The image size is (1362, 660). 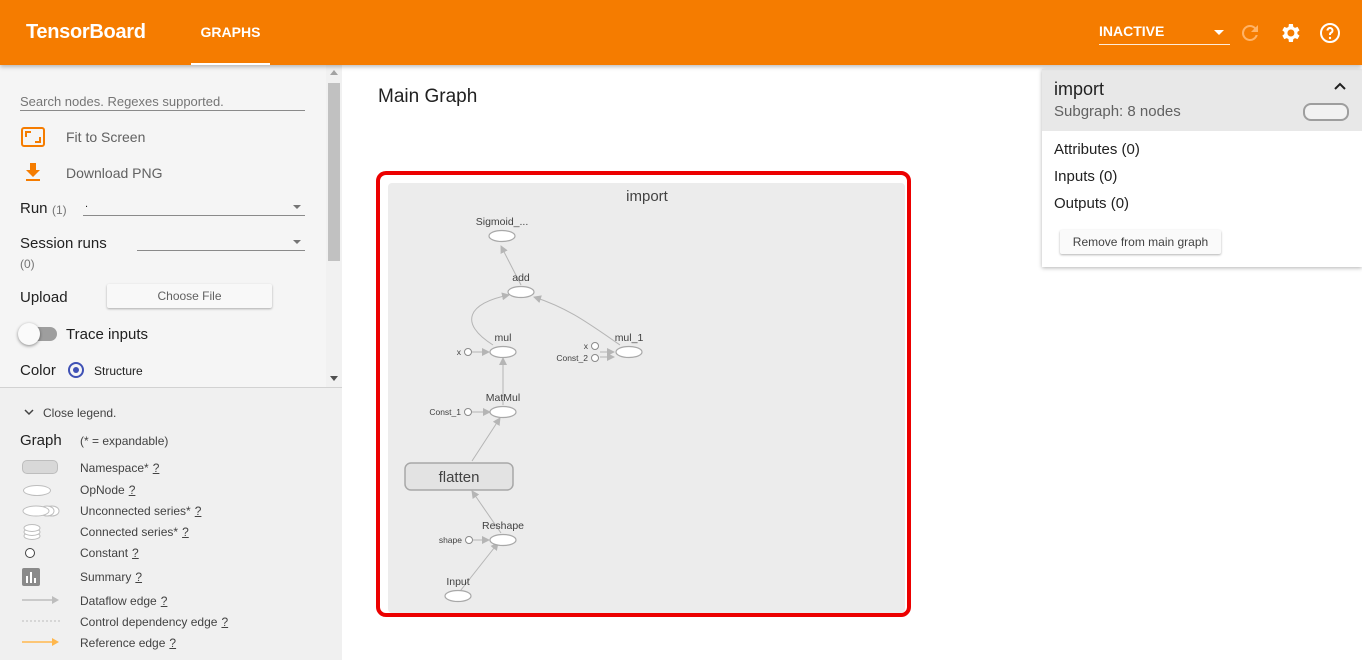 What do you see at coordinates (119, 468) in the screenshot?
I see `legend-namespace: Namespace*?` at bounding box center [119, 468].